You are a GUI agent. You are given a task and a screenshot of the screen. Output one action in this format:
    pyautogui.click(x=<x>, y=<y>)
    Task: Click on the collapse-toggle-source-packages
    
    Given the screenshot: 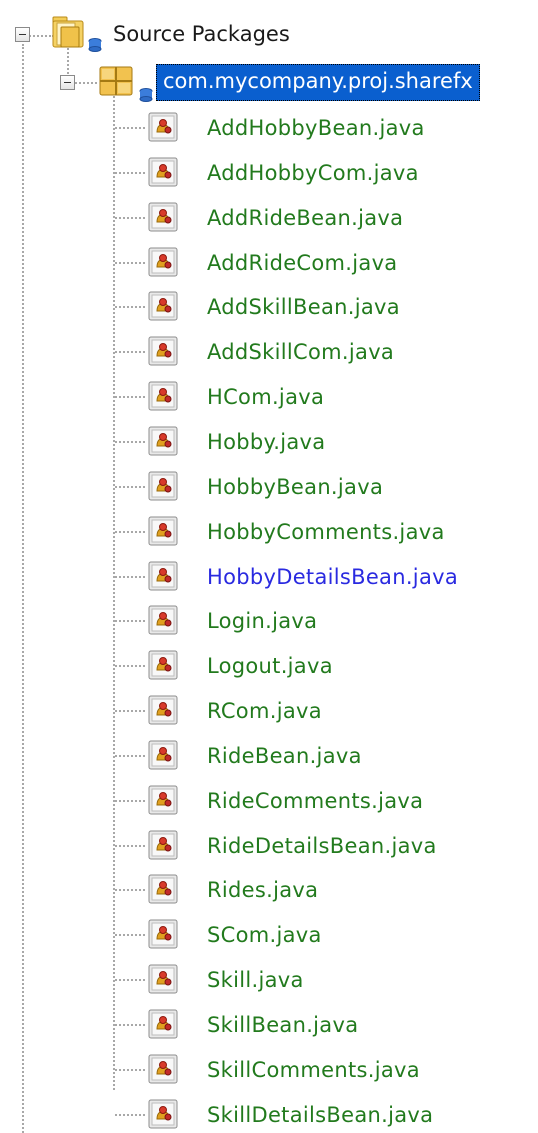 What is the action you would take?
    pyautogui.click(x=22, y=34)
    